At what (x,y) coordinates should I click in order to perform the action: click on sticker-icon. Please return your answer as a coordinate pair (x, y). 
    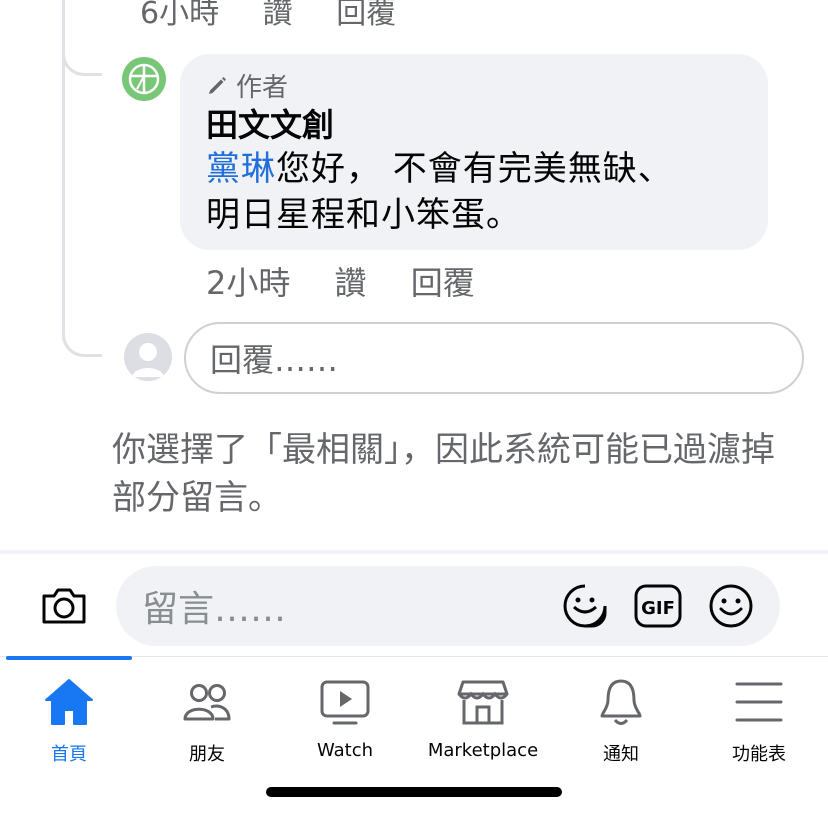
    Looking at the image, I should click on (585, 606).